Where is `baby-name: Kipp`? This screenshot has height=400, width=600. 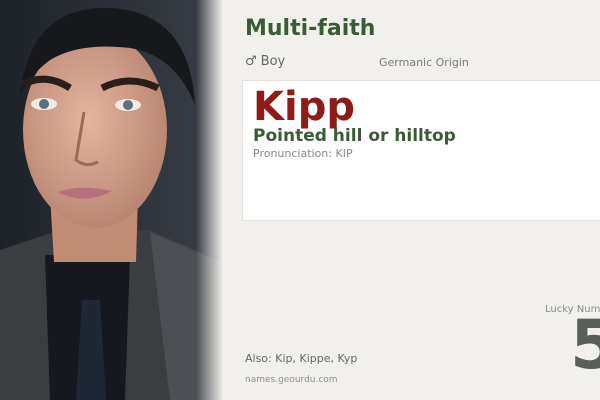
baby-name: Kipp is located at coordinates (304, 107).